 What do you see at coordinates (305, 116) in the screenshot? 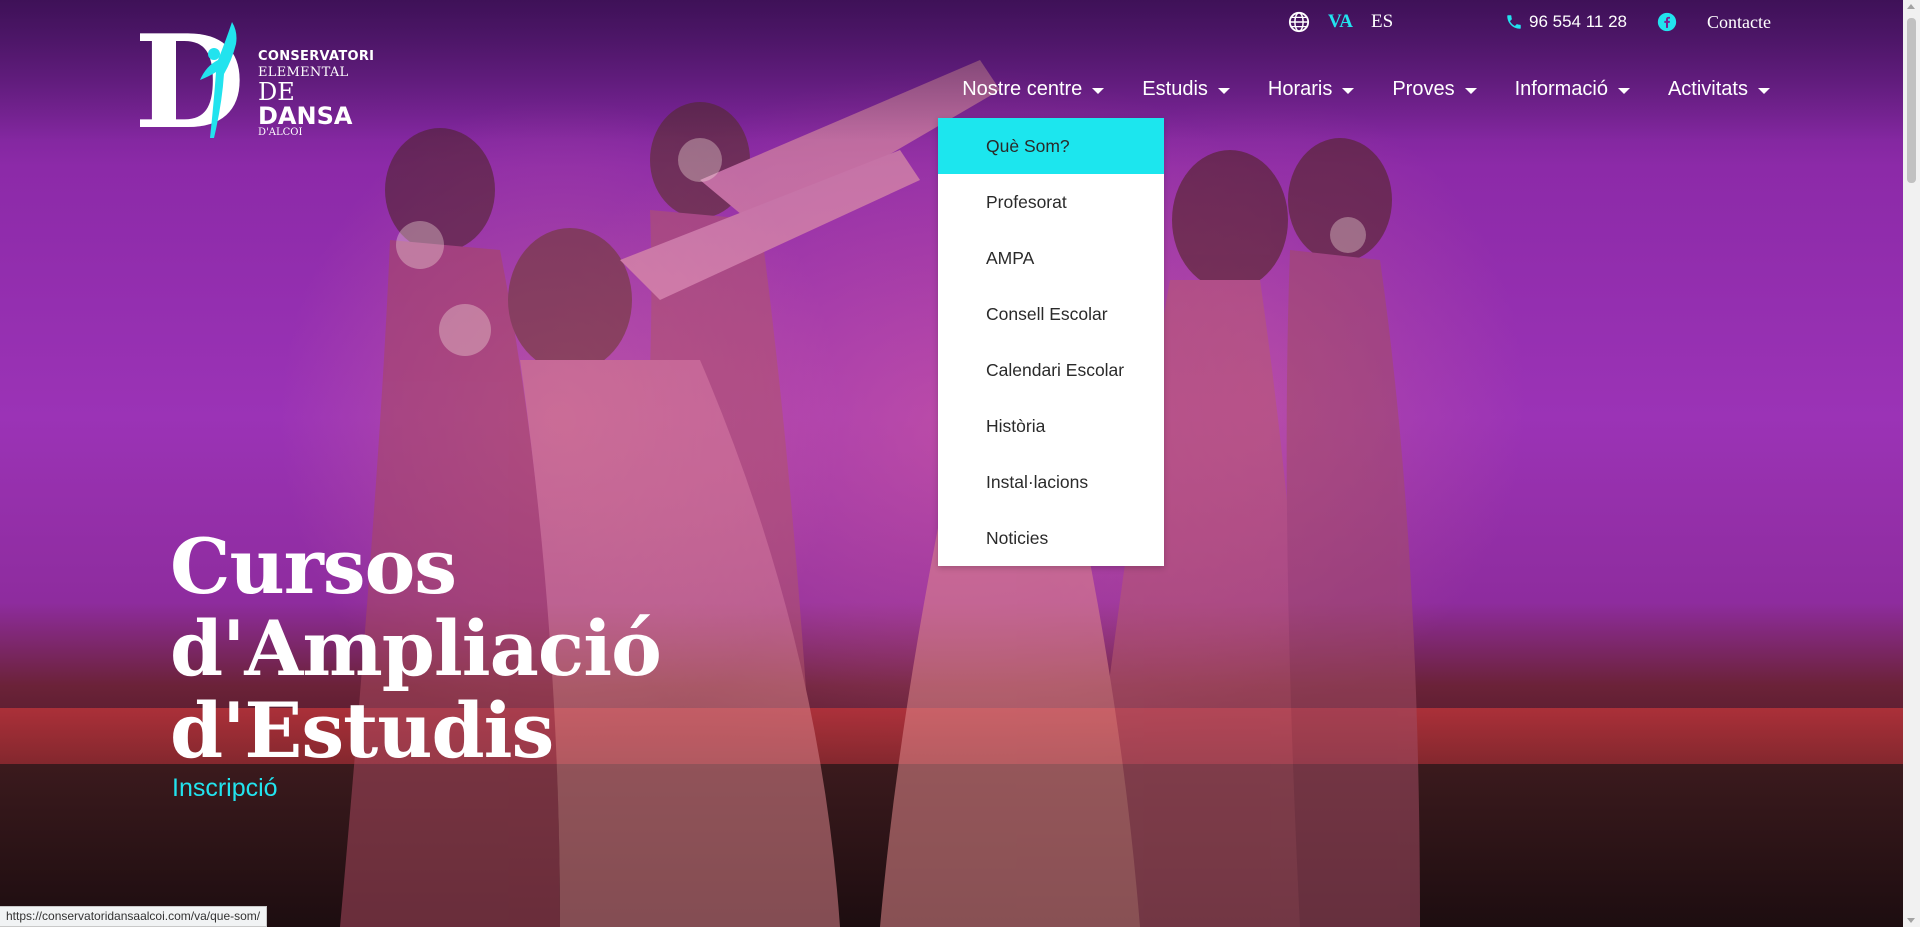
I see `logo-line3b: DANSA` at bounding box center [305, 116].